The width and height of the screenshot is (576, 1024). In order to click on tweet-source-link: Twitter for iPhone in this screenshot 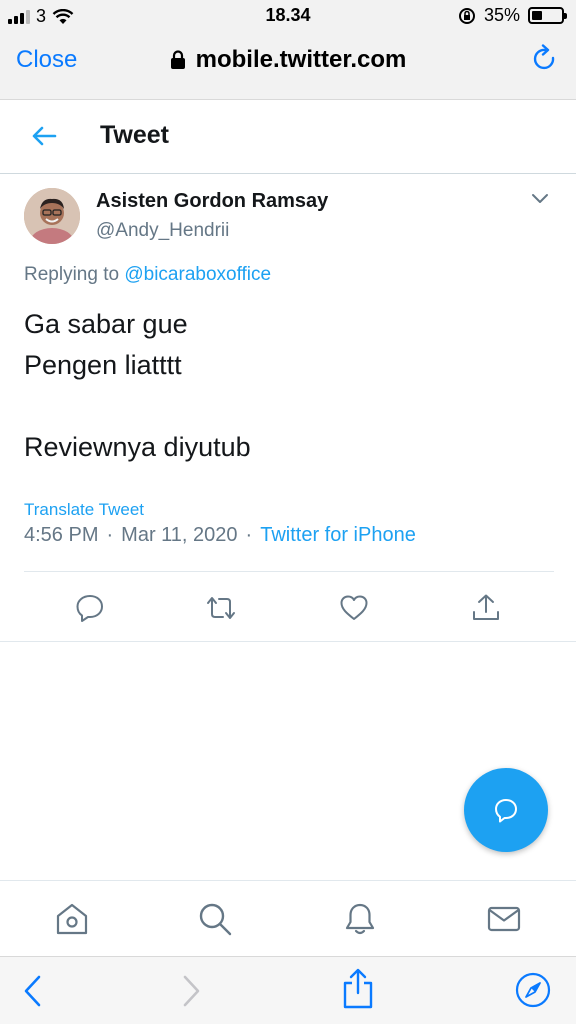, I will do `click(338, 535)`.